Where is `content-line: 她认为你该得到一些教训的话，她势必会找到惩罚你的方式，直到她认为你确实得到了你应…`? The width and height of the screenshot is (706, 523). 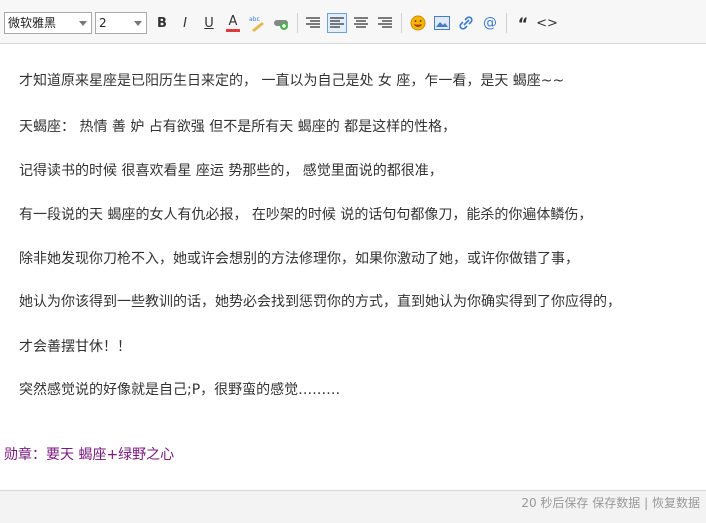
content-line: 她认为你该得到一些教训的话，她势必会找到惩罚你的方式，直到她认为你确实得到了你应… is located at coordinates (320, 302).